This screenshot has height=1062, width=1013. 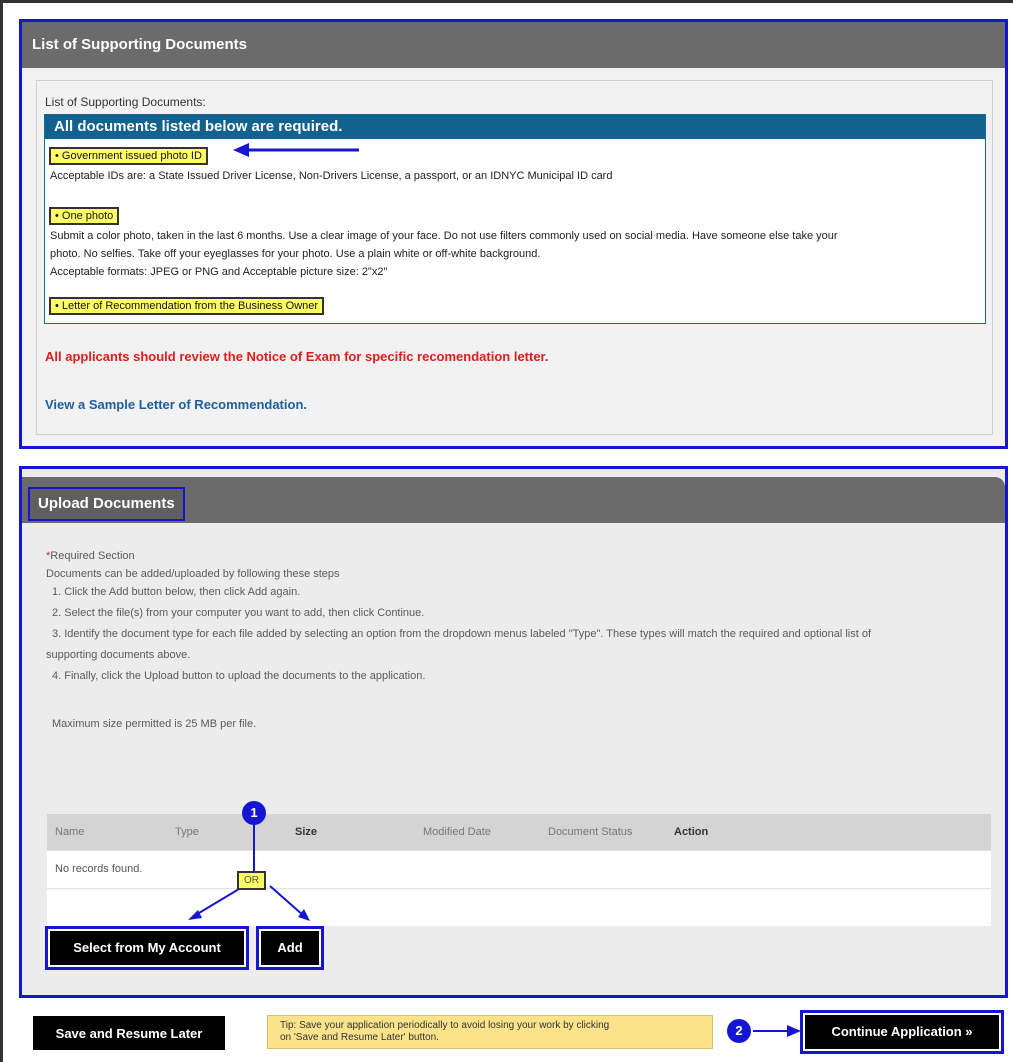 I want to click on select-from-my-account-button: Select from My Account, so click(x=147, y=948).